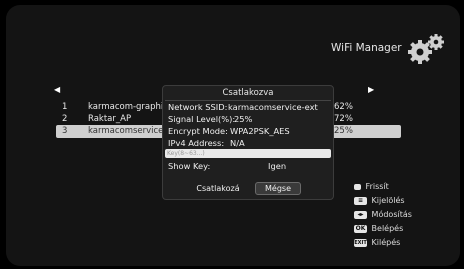 The width and height of the screenshot is (464, 269). What do you see at coordinates (391, 214) in the screenshot?
I see `legend-label: Módosítás` at bounding box center [391, 214].